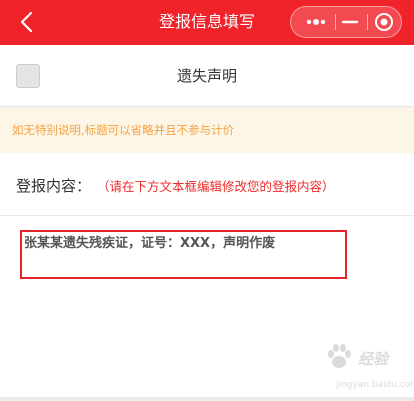 The image size is (414, 401). What do you see at coordinates (207, 399) in the screenshot?
I see `bottom-divider` at bounding box center [207, 399].